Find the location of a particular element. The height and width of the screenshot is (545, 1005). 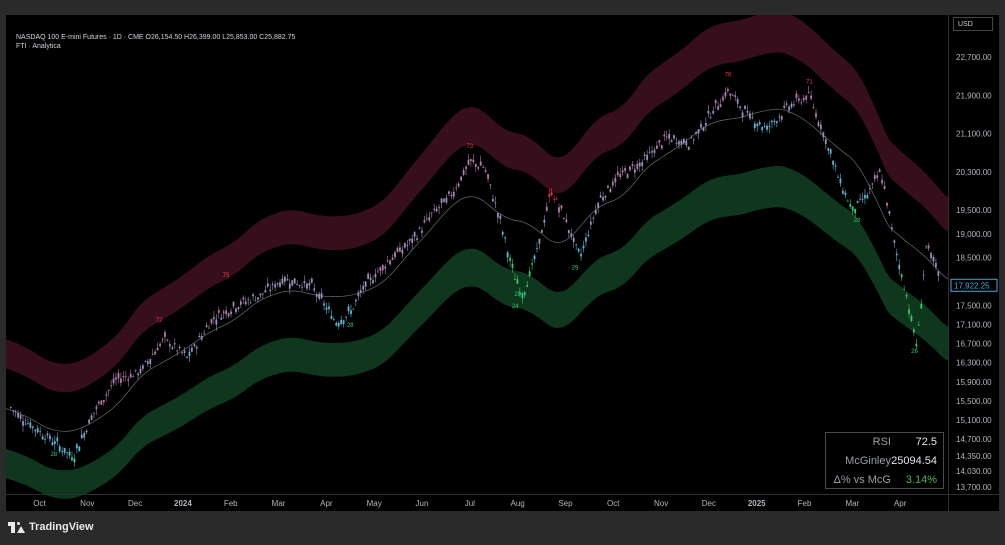

y-tick-label: 16,300.00 is located at coordinates (974, 363).